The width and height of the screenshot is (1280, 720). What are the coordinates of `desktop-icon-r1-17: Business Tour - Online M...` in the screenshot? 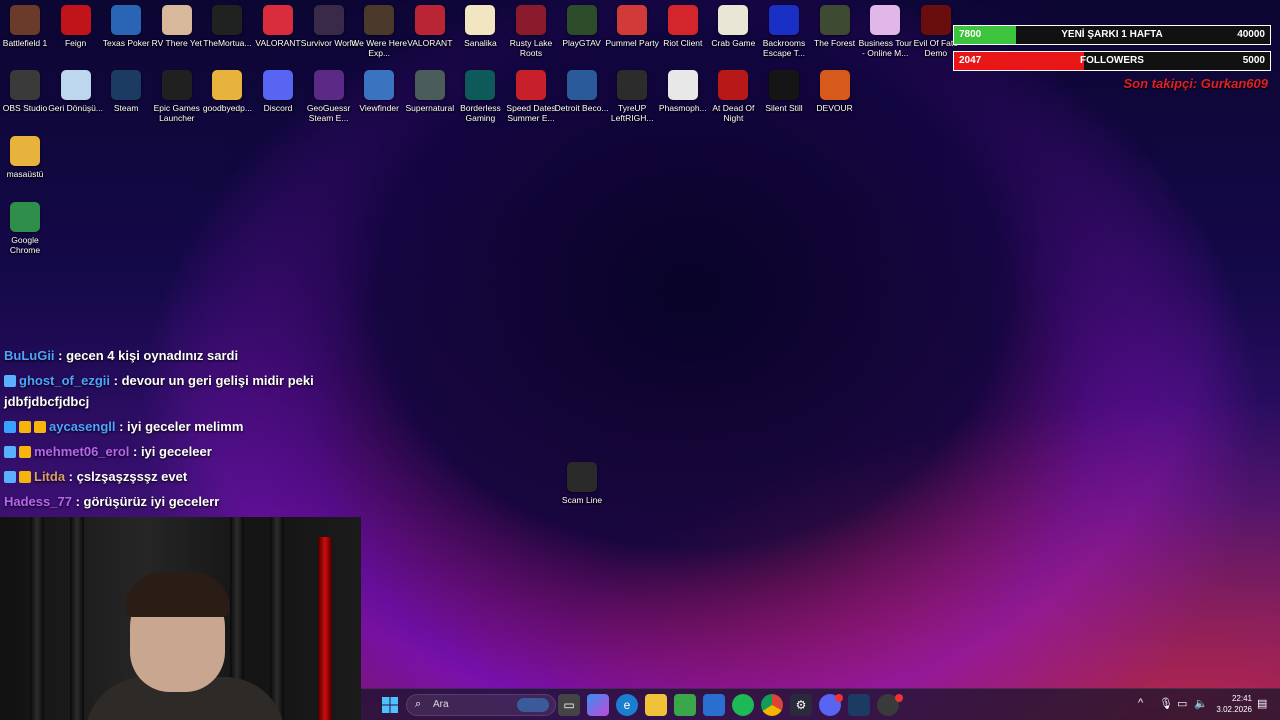 It's located at (885, 31).